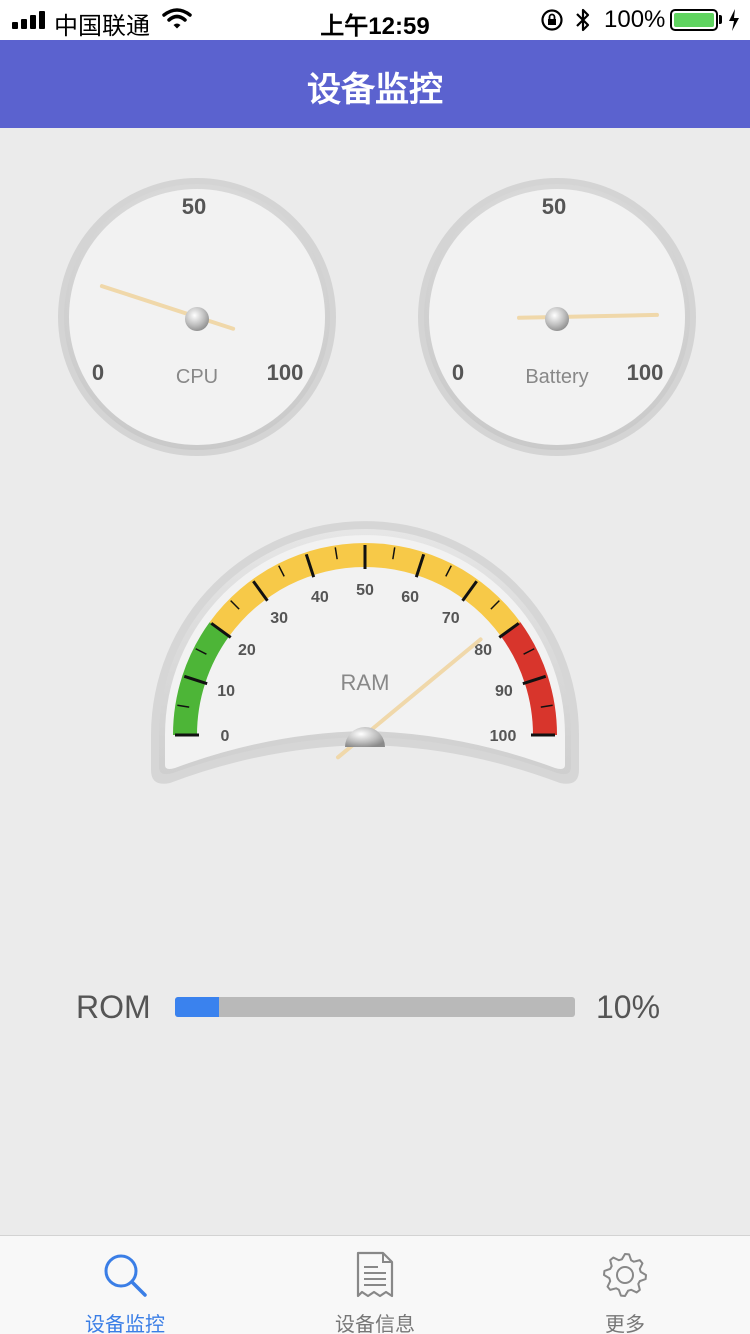 The height and width of the screenshot is (1334, 750). Describe the element at coordinates (375, 20) in the screenshot. I see `status-bar: 中国联通 上午12:59 100%` at that location.